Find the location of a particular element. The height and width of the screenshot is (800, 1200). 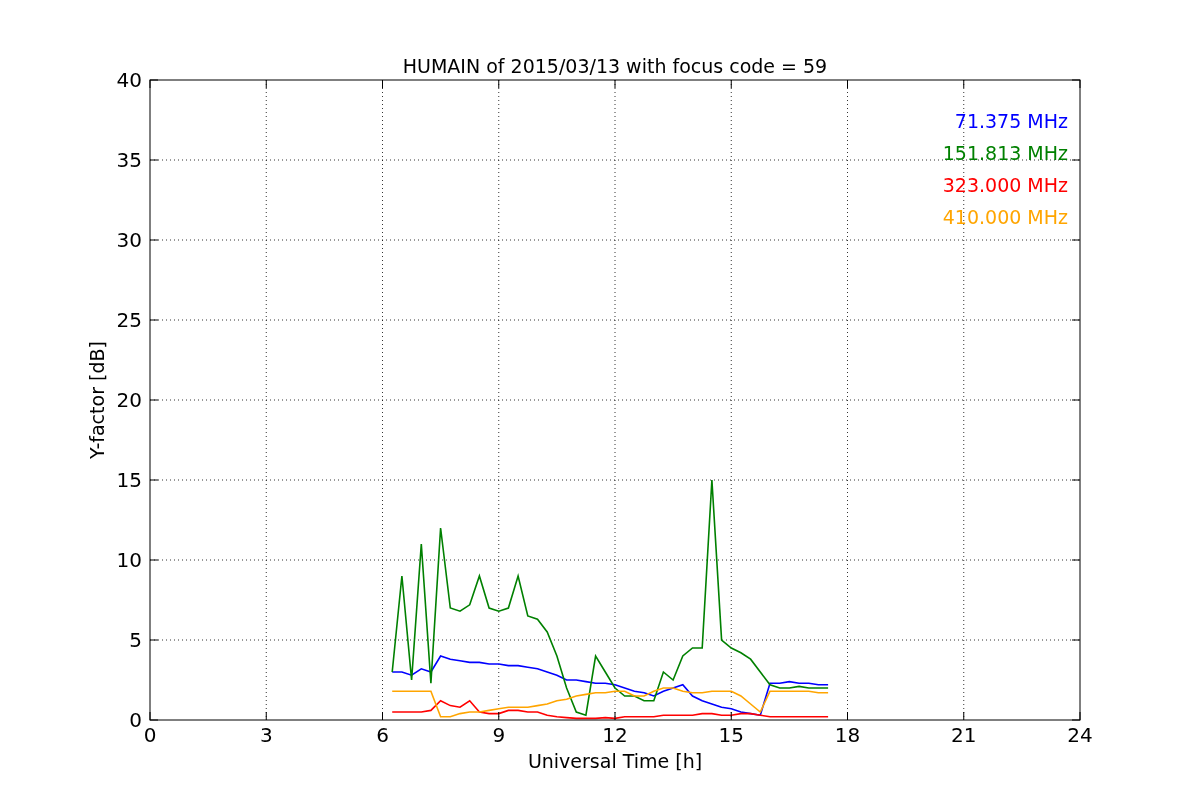

y-tick-label: 30 is located at coordinates (129, 240).